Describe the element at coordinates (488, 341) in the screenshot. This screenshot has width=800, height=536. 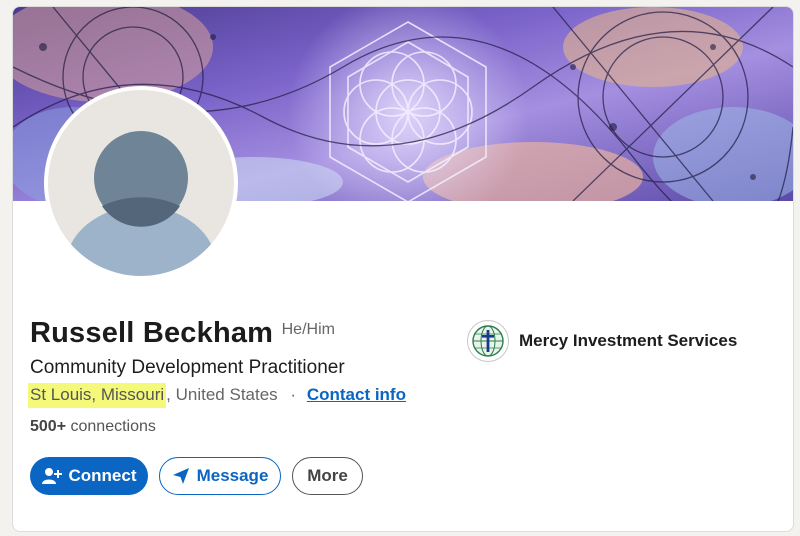
I see `globe-cross-icon` at that location.